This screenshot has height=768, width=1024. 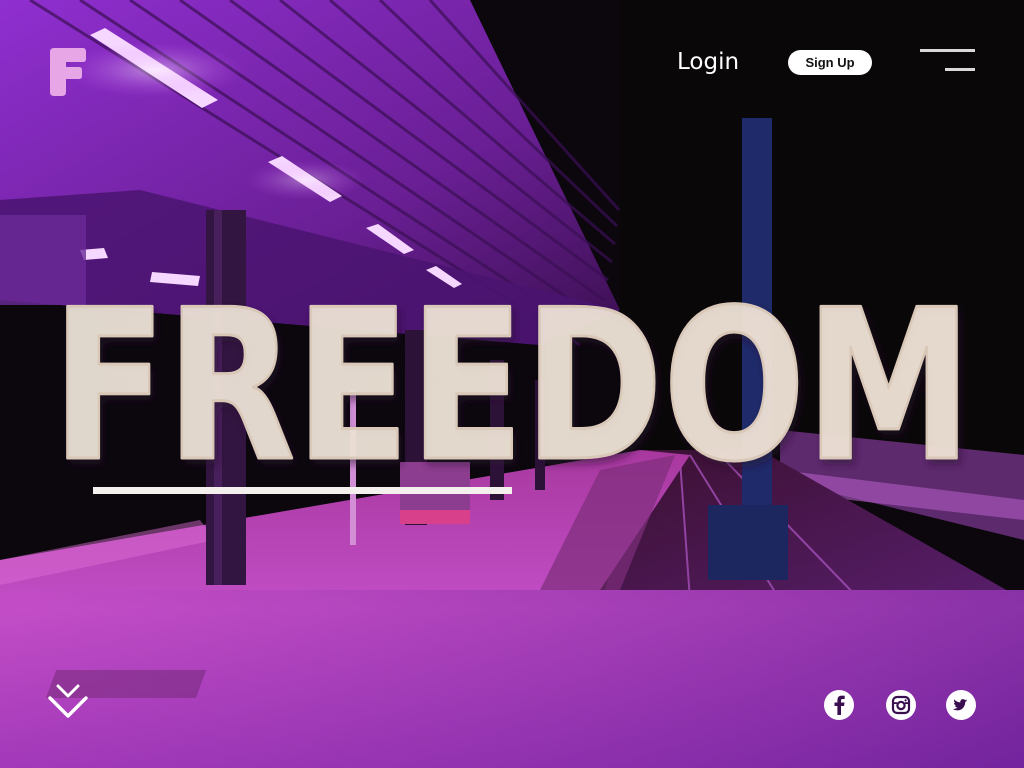 I want to click on instagram-icon, so click(x=901, y=705).